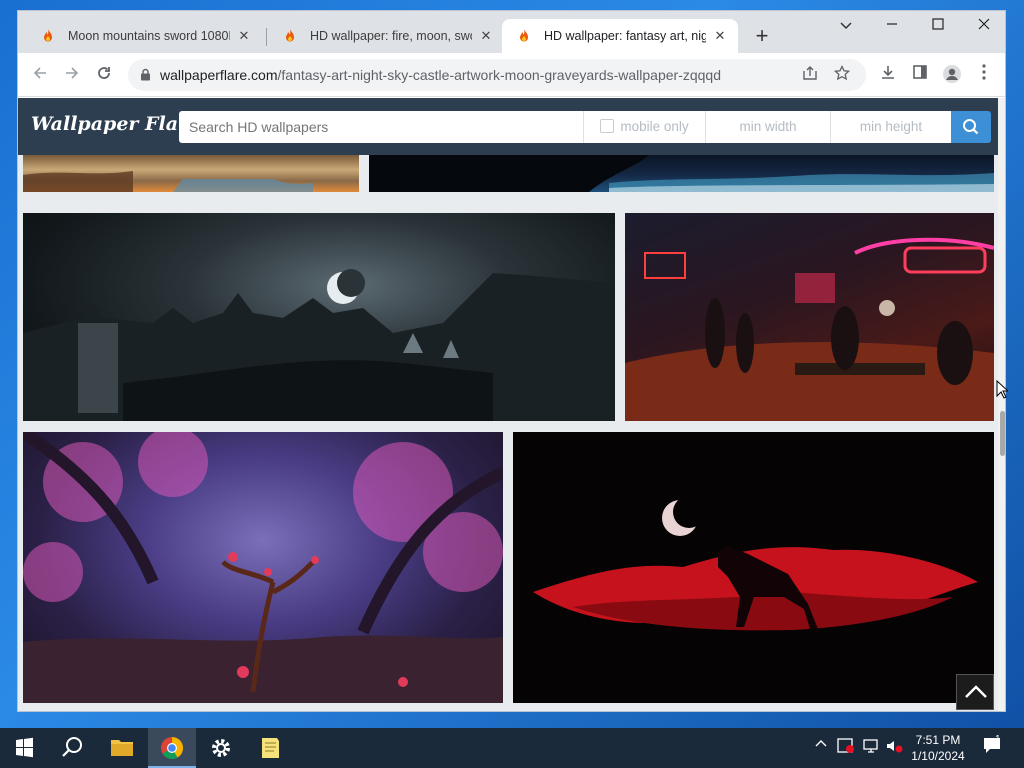 Image resolution: width=1024 pixels, height=768 pixels. I want to click on settings-button, so click(221, 748).